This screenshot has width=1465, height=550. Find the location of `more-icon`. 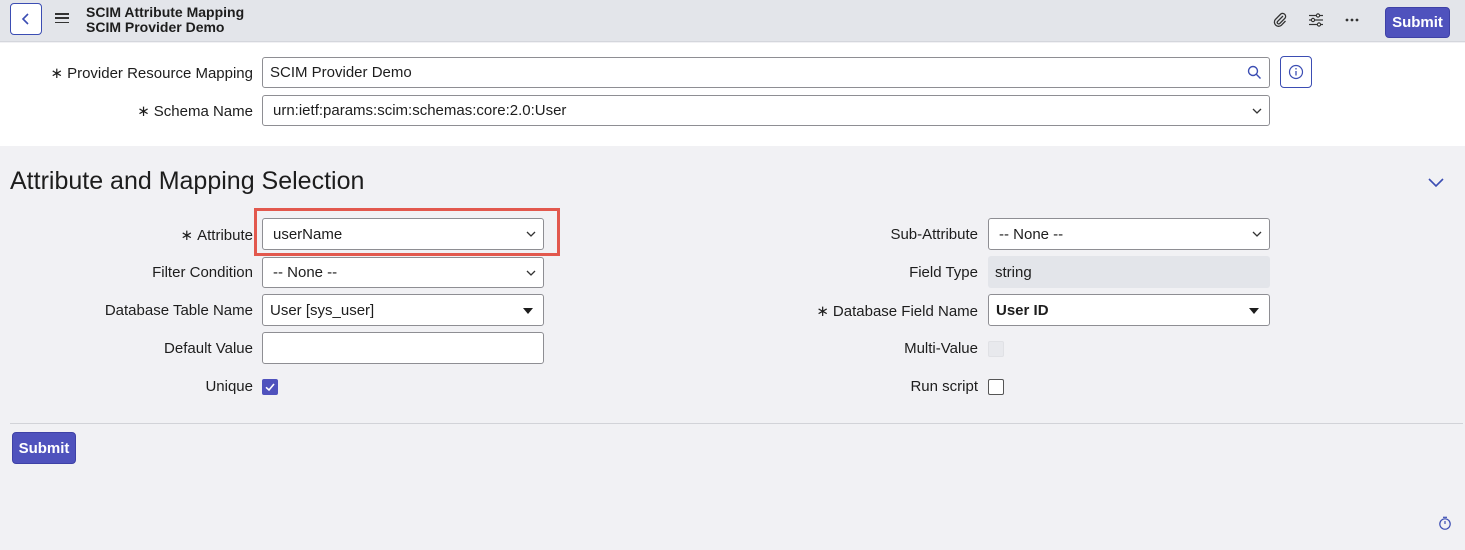

more-icon is located at coordinates (1352, 20).